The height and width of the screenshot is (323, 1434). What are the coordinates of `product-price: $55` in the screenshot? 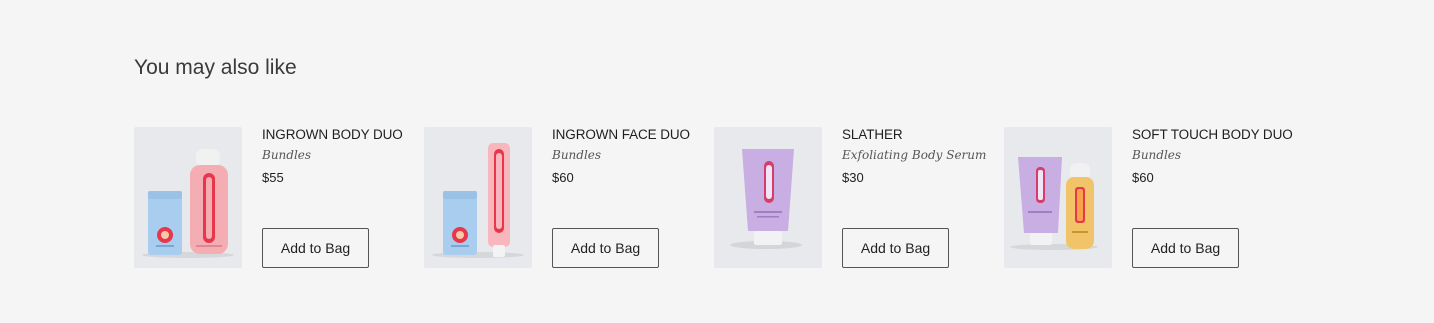 It's located at (273, 177).